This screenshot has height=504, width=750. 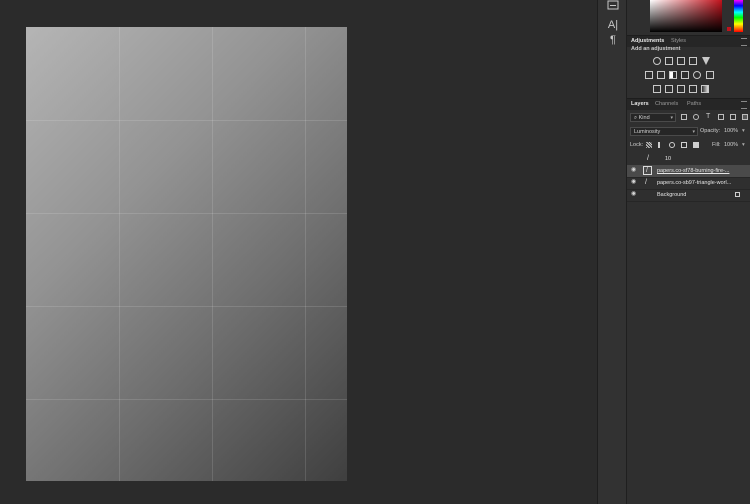 I want to click on pixel-filter-icon, so click(x=684, y=117).